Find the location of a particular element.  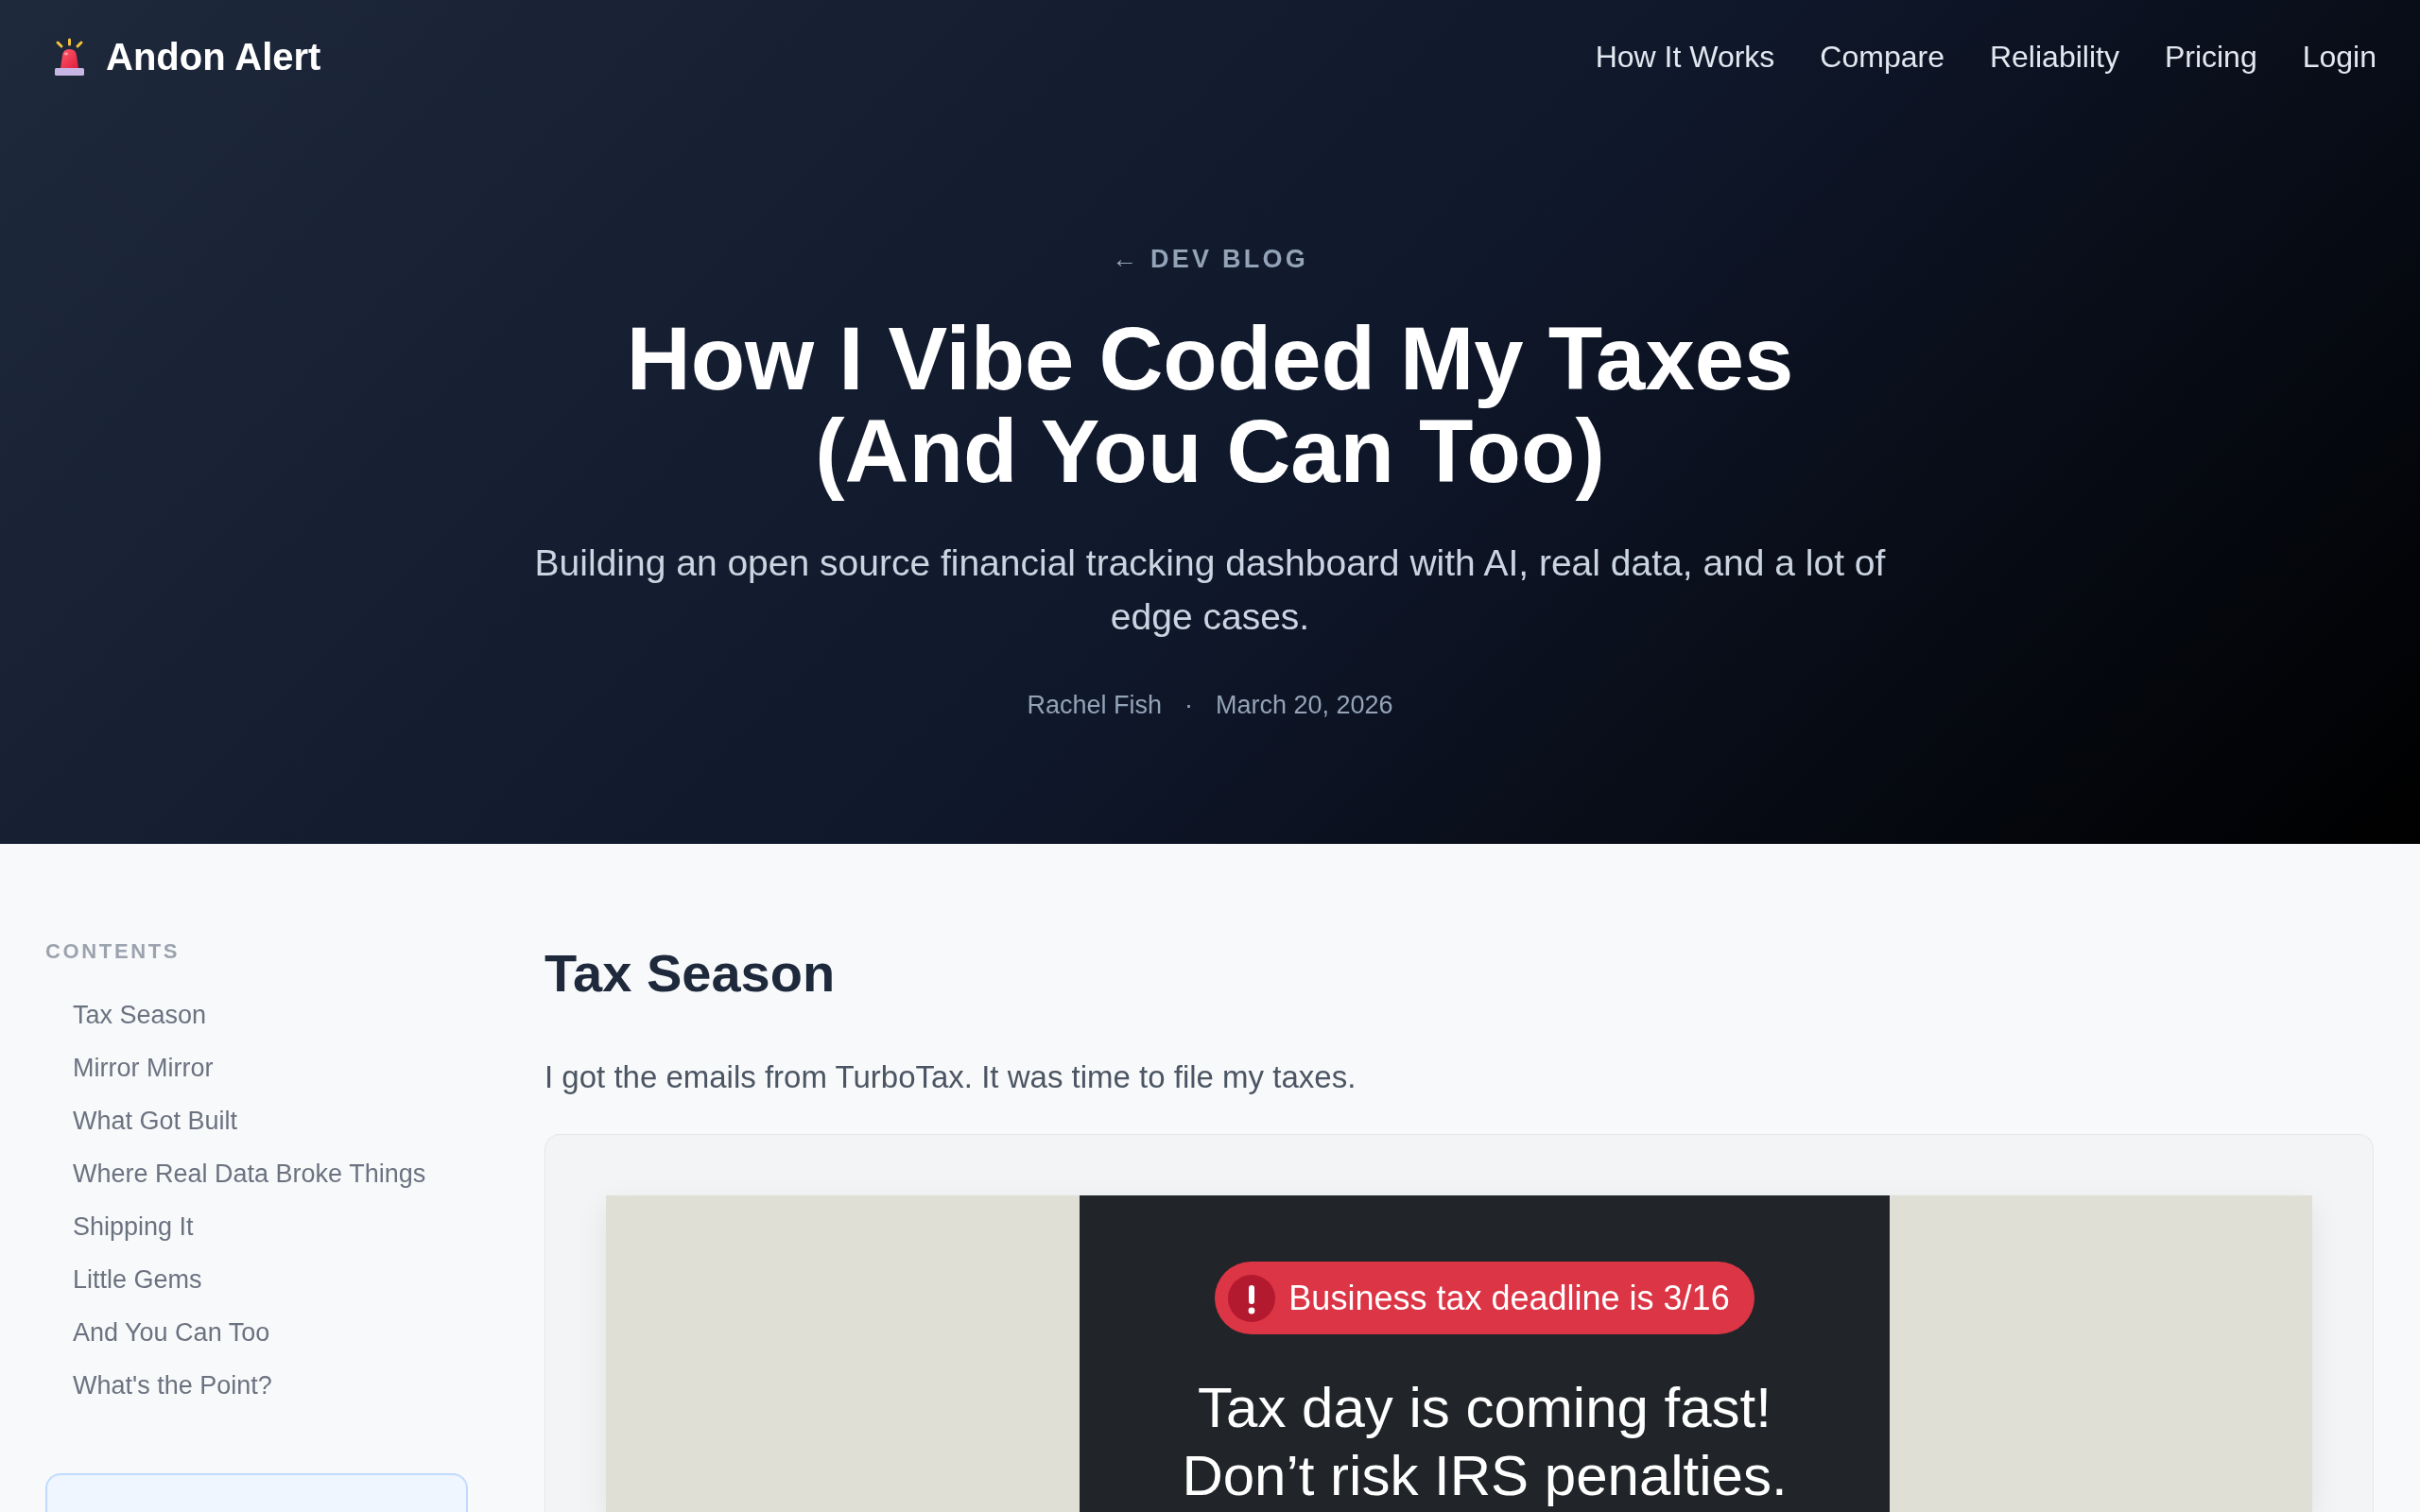

publish-date: March 20, 2026 is located at coordinates (1304, 705).